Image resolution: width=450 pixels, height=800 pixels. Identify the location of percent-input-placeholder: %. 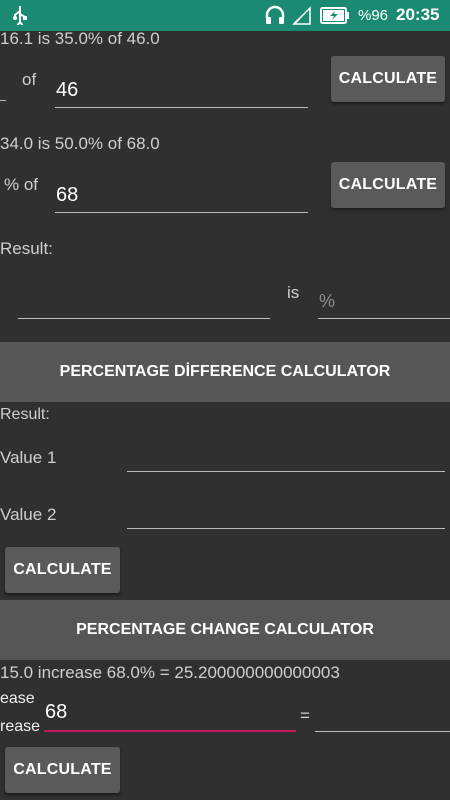
(327, 301).